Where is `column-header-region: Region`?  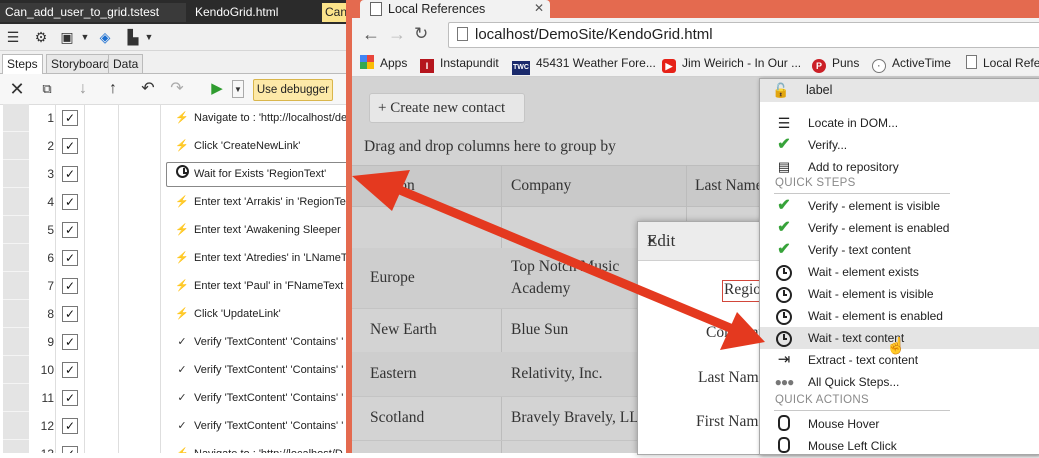
column-header-region: Region is located at coordinates (392, 186).